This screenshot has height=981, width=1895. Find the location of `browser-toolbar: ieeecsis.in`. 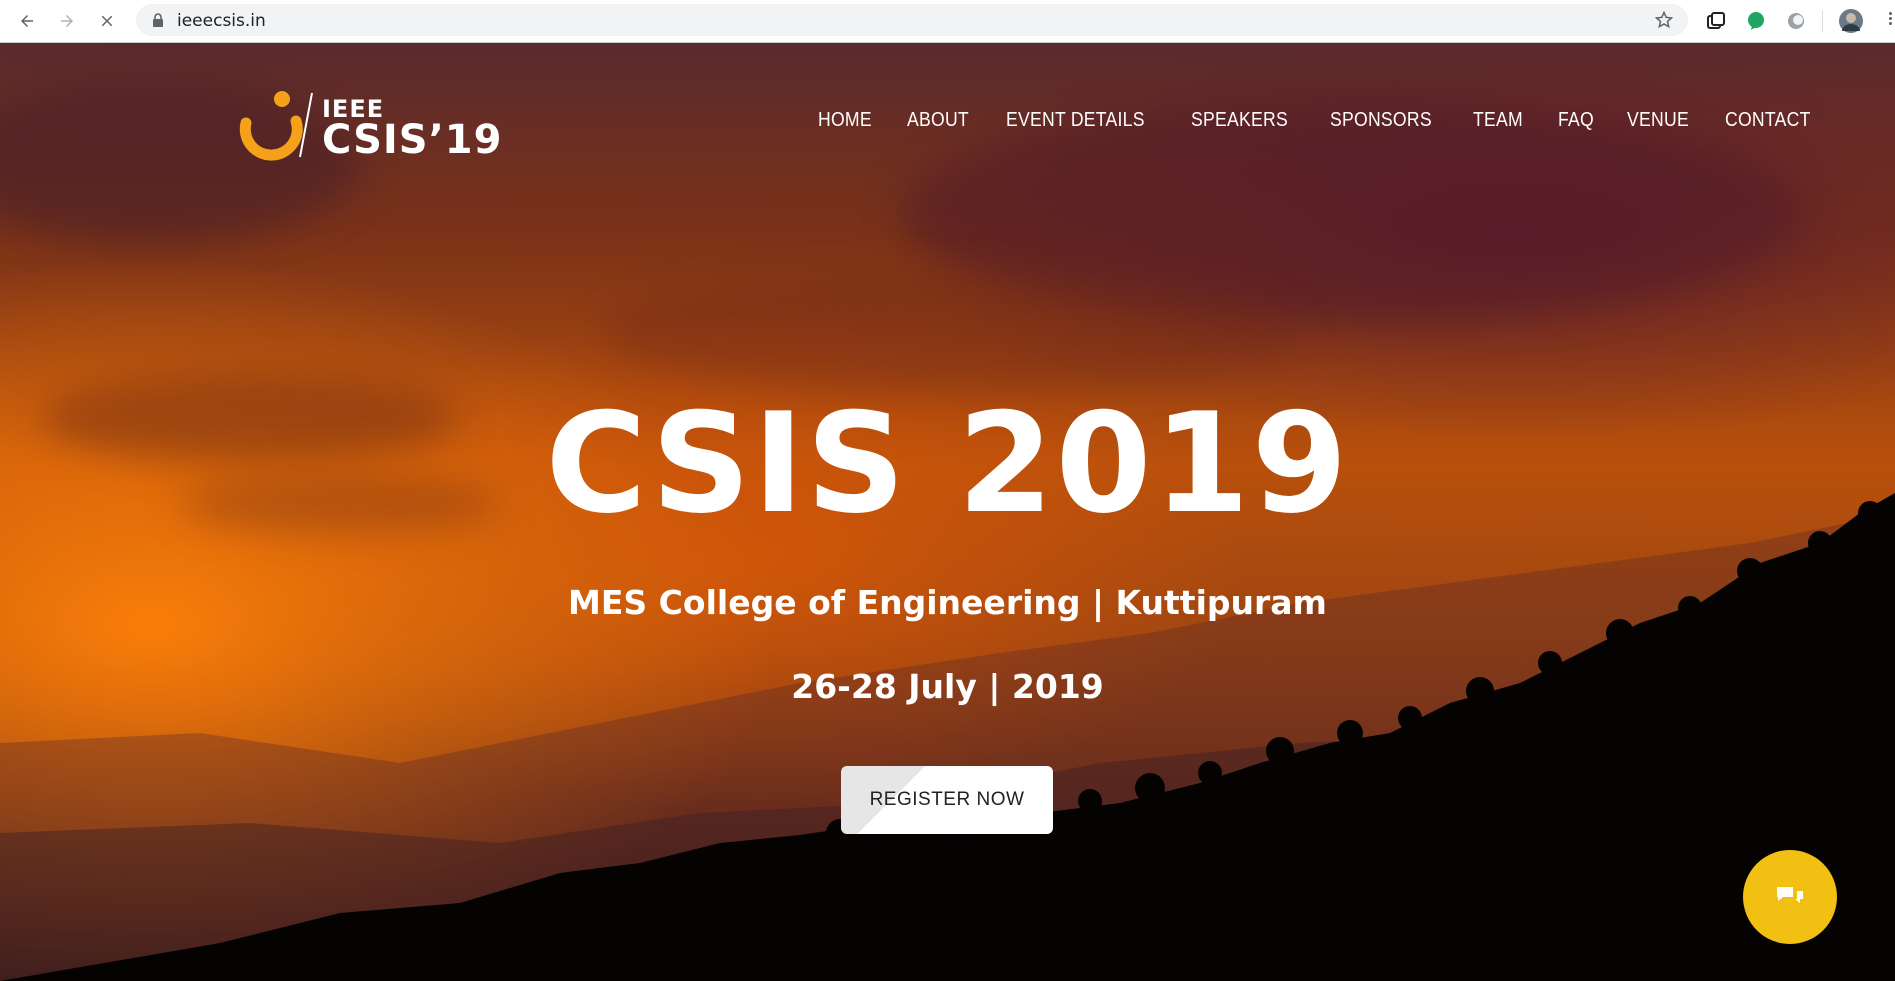

browser-toolbar: ieeecsis.in is located at coordinates (947, 21).